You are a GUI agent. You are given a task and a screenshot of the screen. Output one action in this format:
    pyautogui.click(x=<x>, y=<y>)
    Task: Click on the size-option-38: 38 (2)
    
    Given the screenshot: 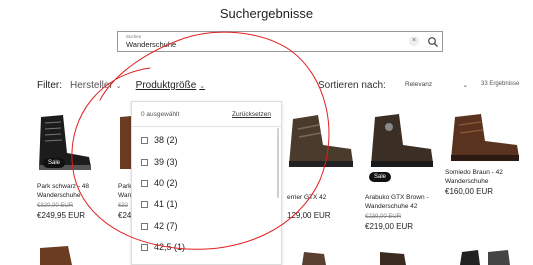 What is the action you would take?
    pyautogui.click(x=159, y=140)
    